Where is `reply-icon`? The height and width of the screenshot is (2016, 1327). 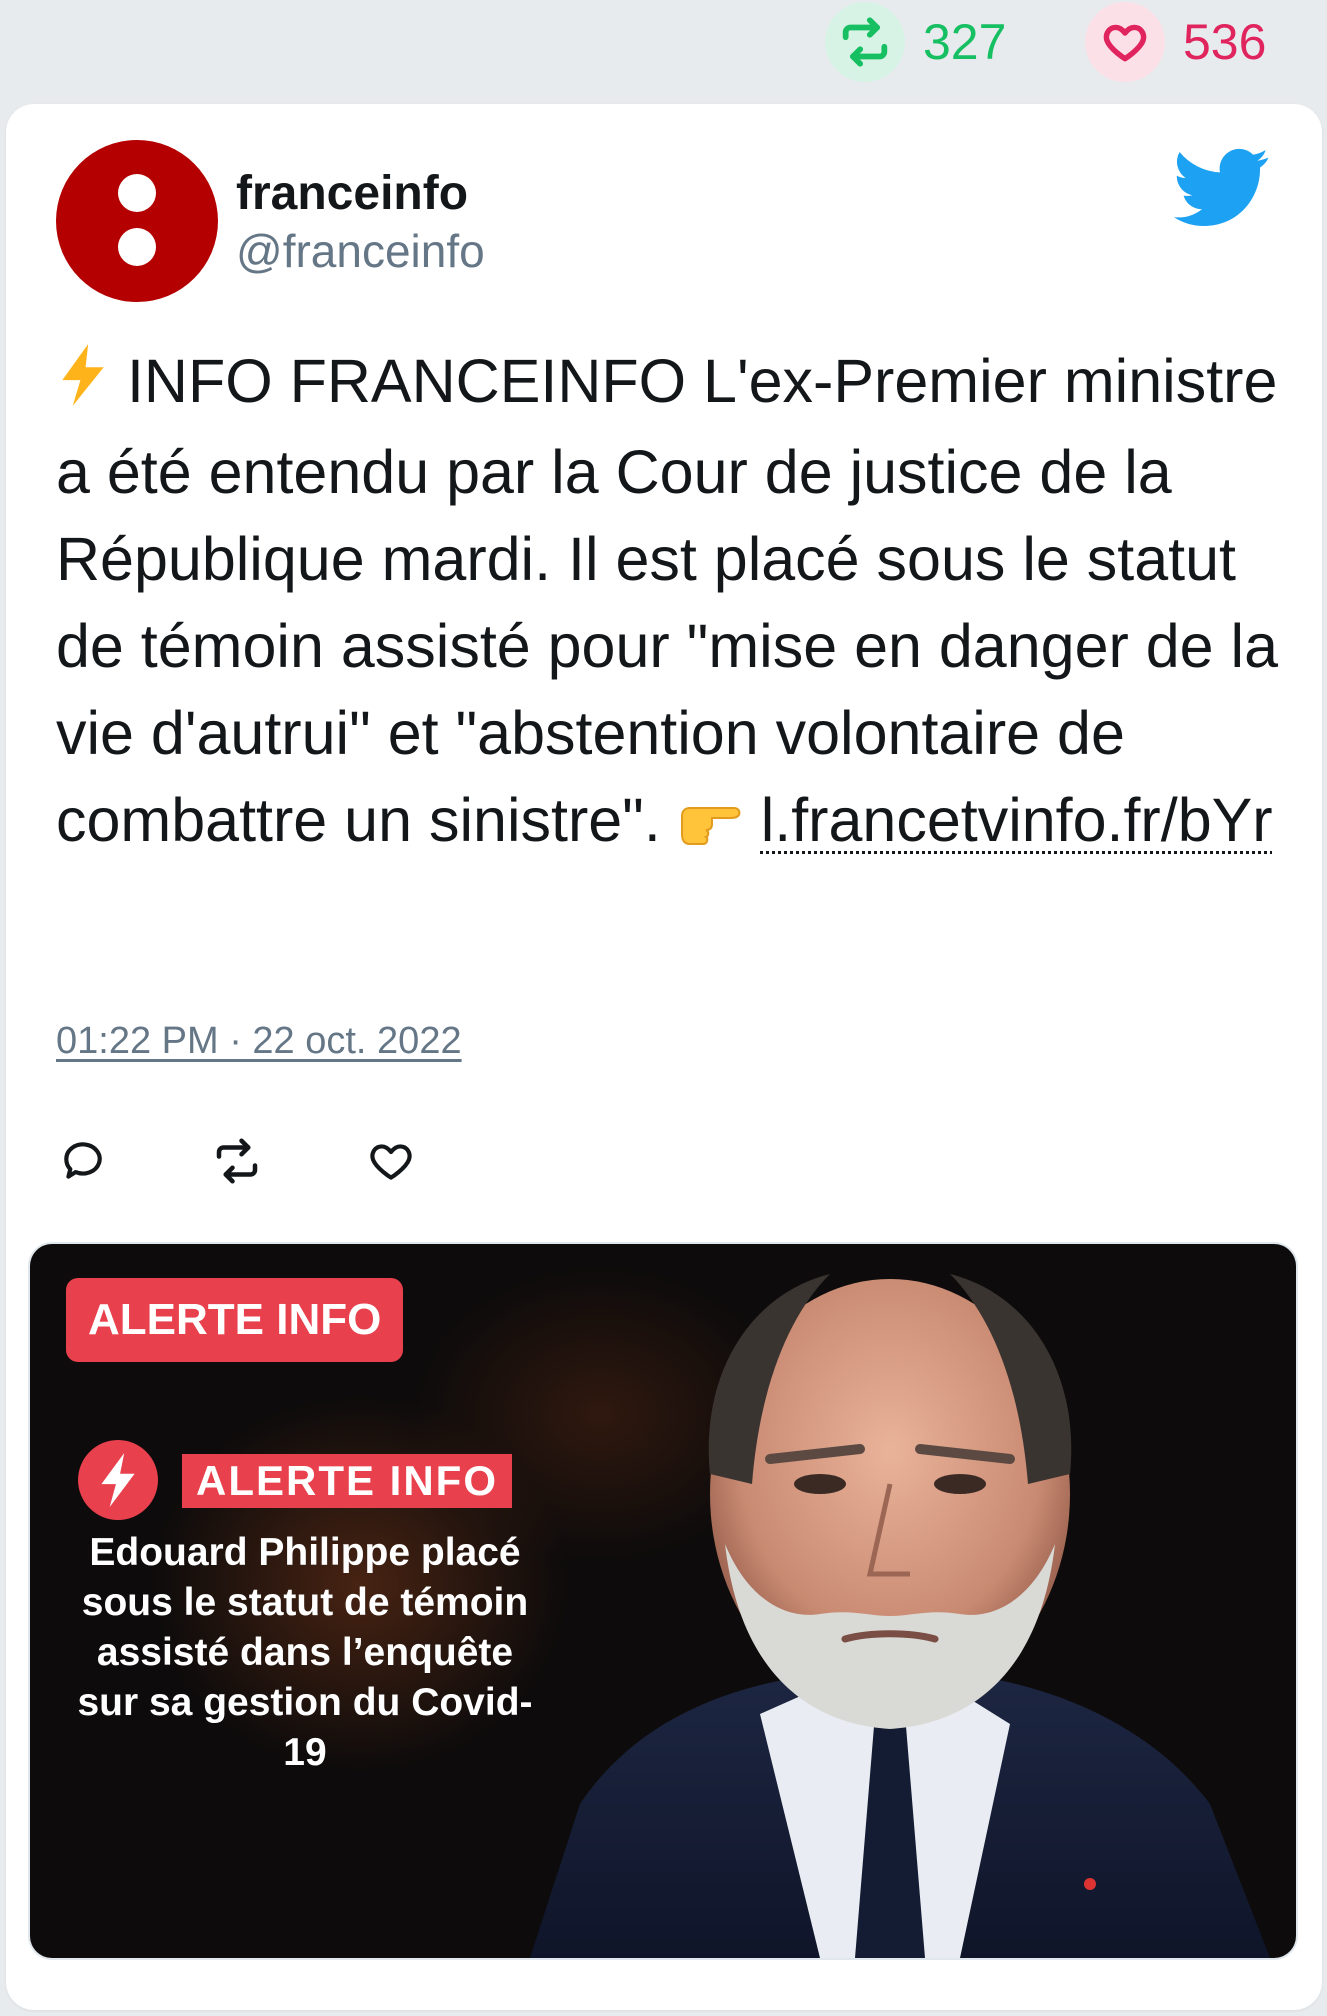
reply-icon is located at coordinates (83, 1161).